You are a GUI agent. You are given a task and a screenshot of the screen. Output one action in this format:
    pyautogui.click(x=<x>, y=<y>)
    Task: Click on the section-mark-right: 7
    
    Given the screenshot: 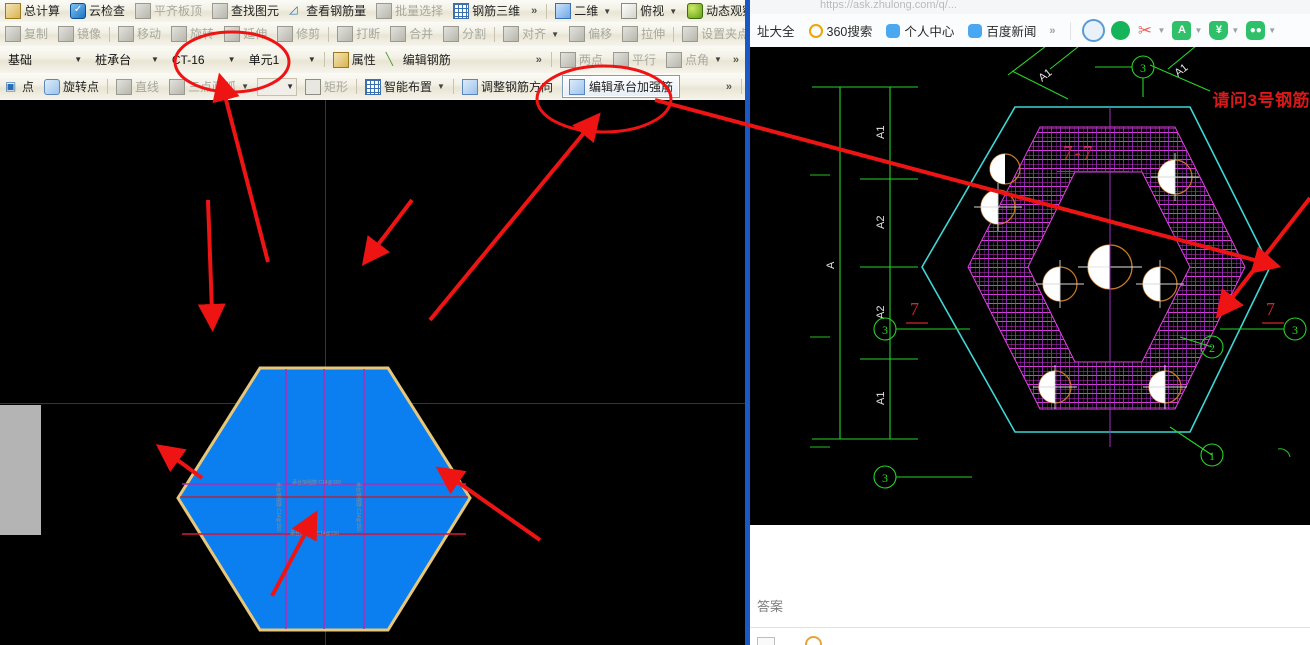 What is the action you would take?
    pyautogui.click(x=1270, y=309)
    